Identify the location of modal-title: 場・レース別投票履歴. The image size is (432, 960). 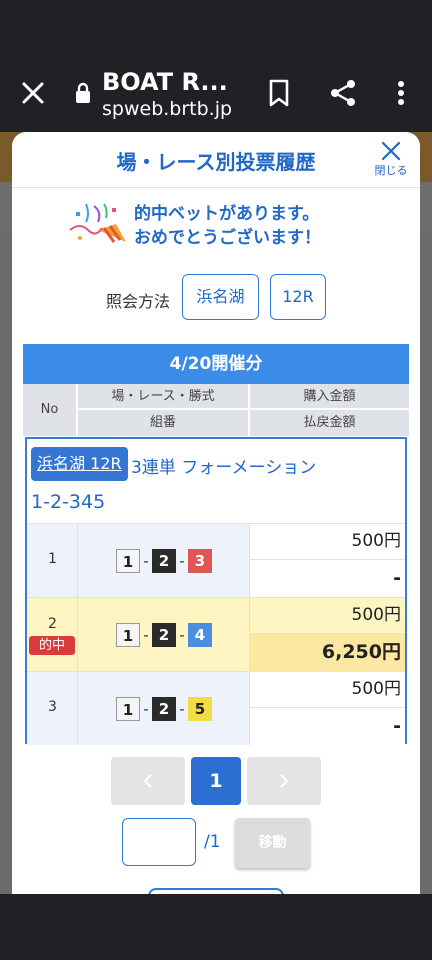
(216, 162).